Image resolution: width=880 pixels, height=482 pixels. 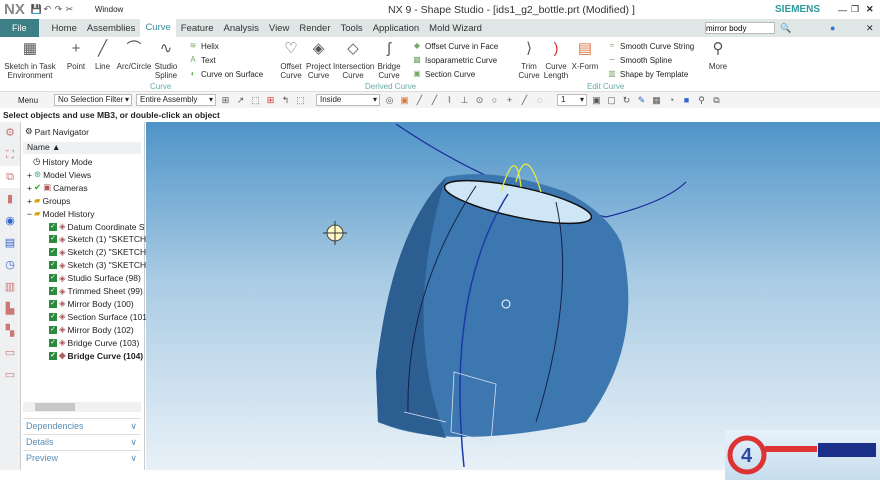 I want to click on file-menu: File, so click(x=19, y=28).